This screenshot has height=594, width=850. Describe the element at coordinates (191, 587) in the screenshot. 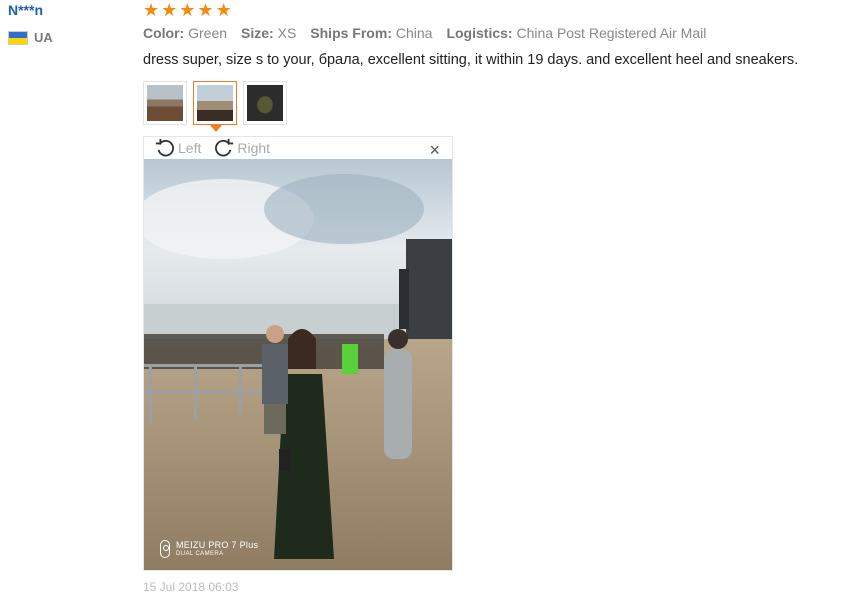

I see `review-timestamp: 15 Jul 2018 06:03` at that location.